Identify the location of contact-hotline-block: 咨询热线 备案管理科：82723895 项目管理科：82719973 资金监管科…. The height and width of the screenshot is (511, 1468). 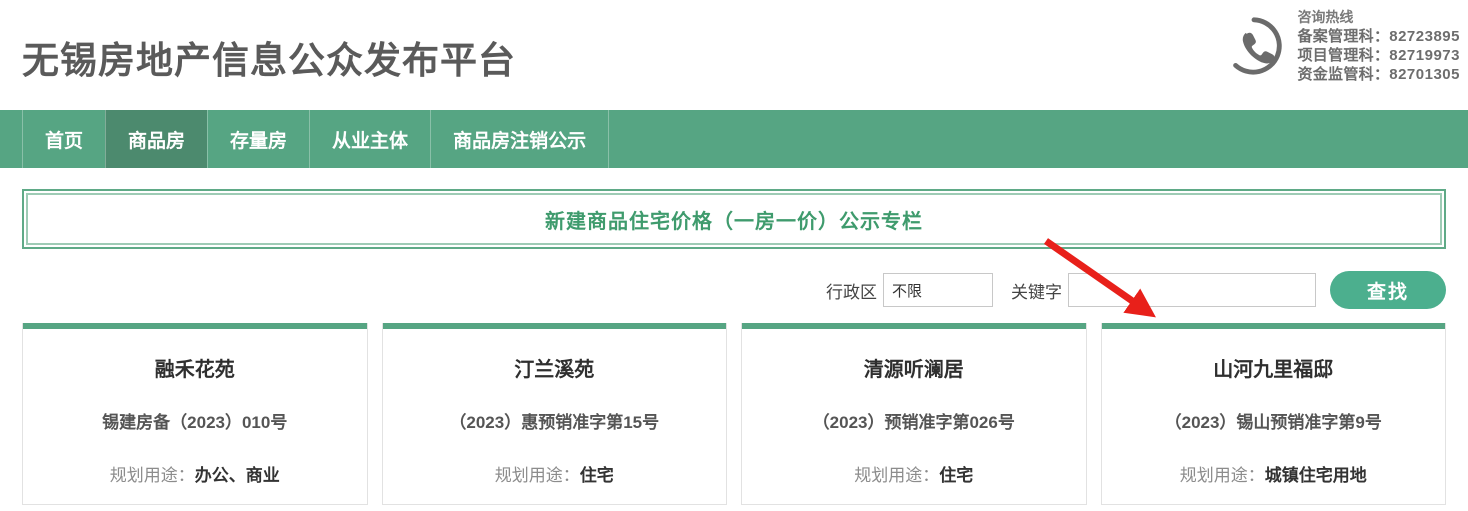
(1341, 46).